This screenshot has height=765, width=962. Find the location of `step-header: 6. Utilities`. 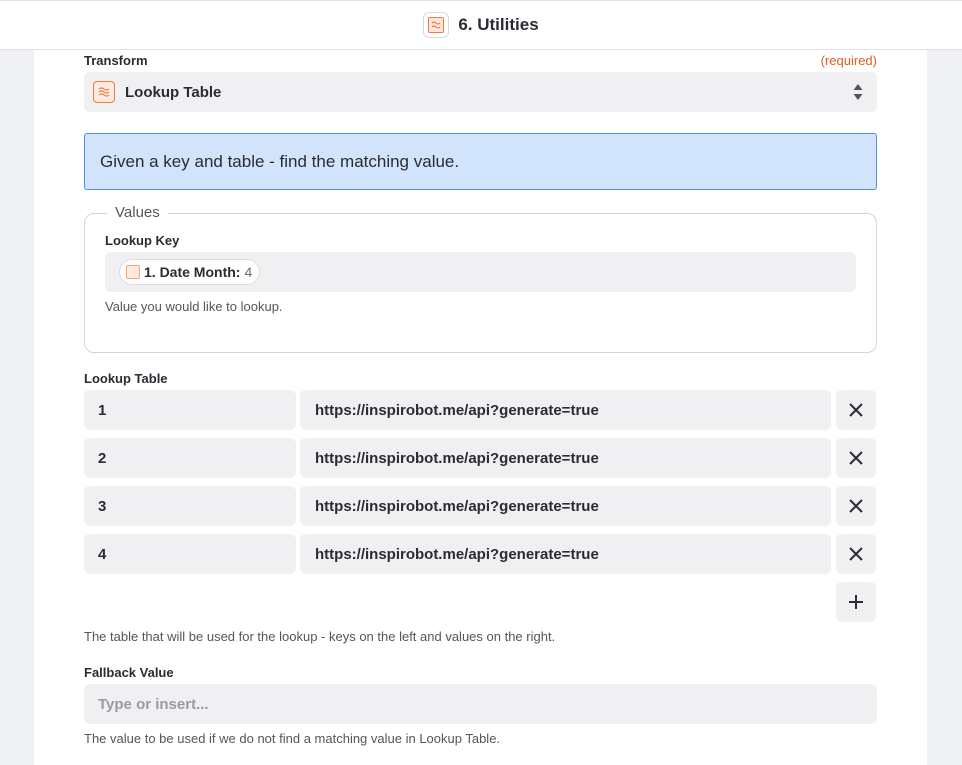

step-header: 6. Utilities is located at coordinates (481, 25).